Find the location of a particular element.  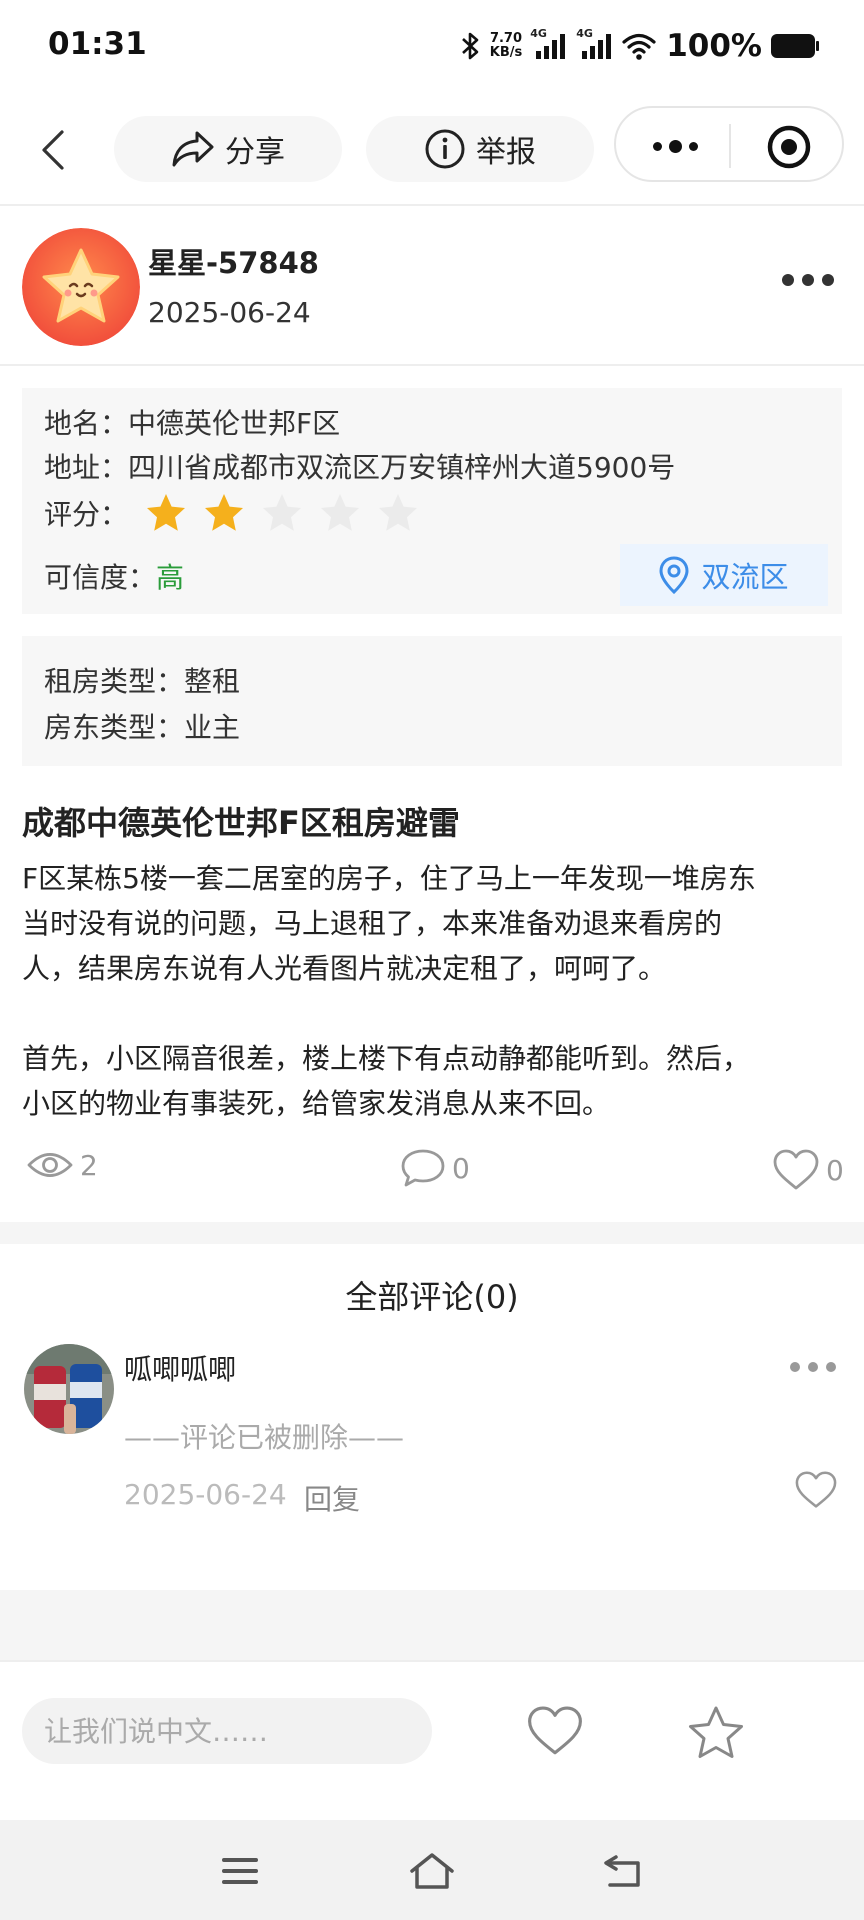

rating-stars is located at coordinates (282, 513).